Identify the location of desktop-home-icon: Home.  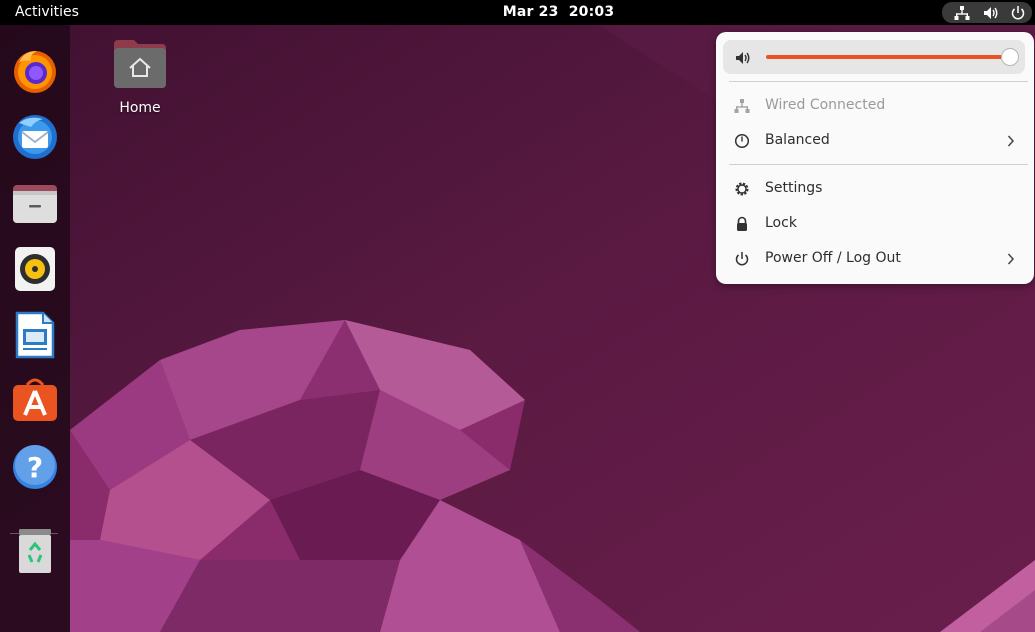
(140, 79).